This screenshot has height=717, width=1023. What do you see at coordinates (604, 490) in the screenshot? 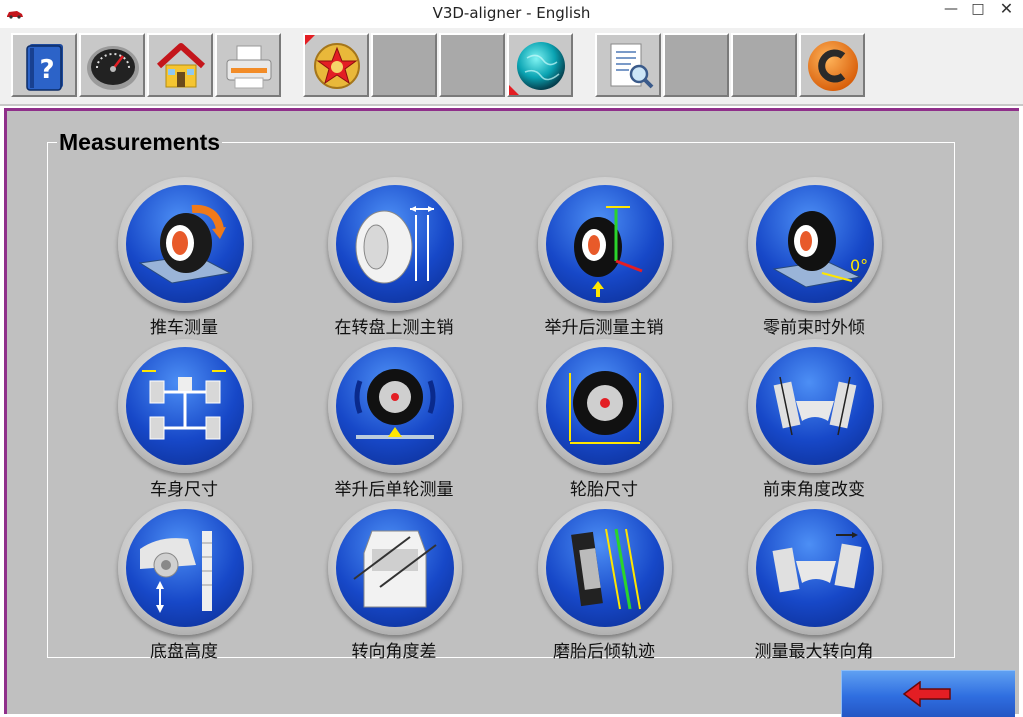
I see `tile-label: 轮胎尺寸` at bounding box center [604, 490].